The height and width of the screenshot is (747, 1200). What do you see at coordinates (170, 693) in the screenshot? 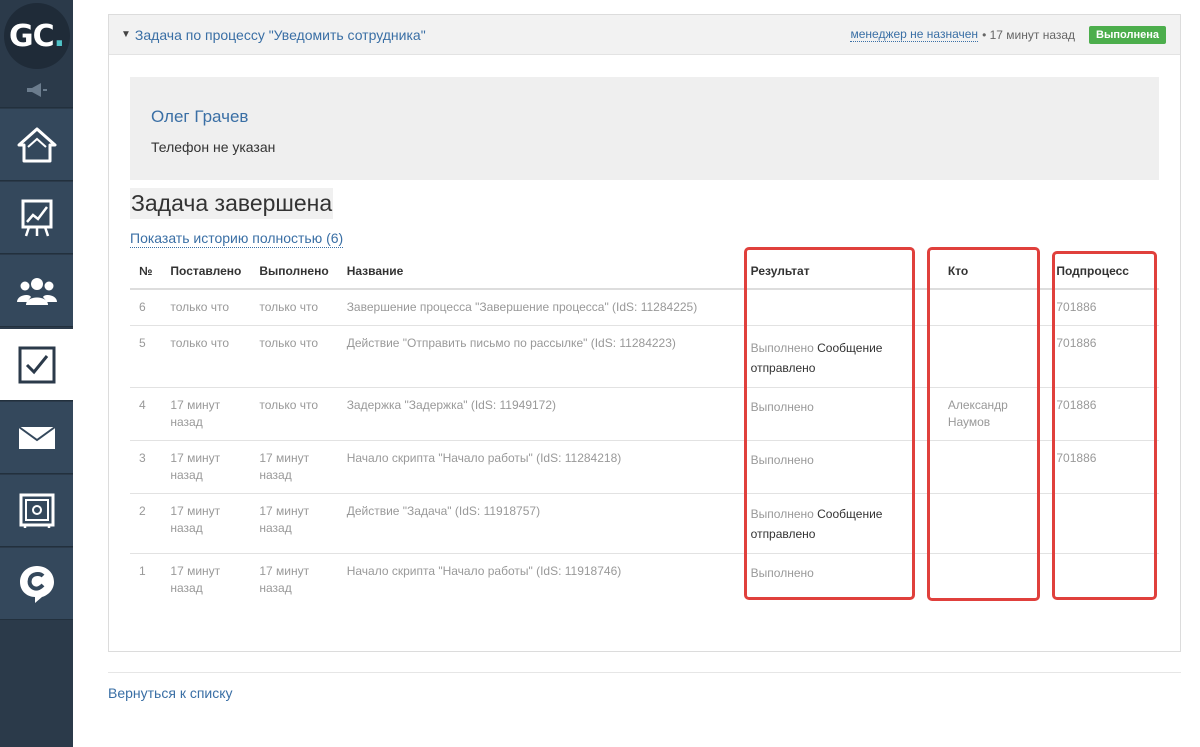
I see `back-to-list-link: Вернуться к списку` at bounding box center [170, 693].